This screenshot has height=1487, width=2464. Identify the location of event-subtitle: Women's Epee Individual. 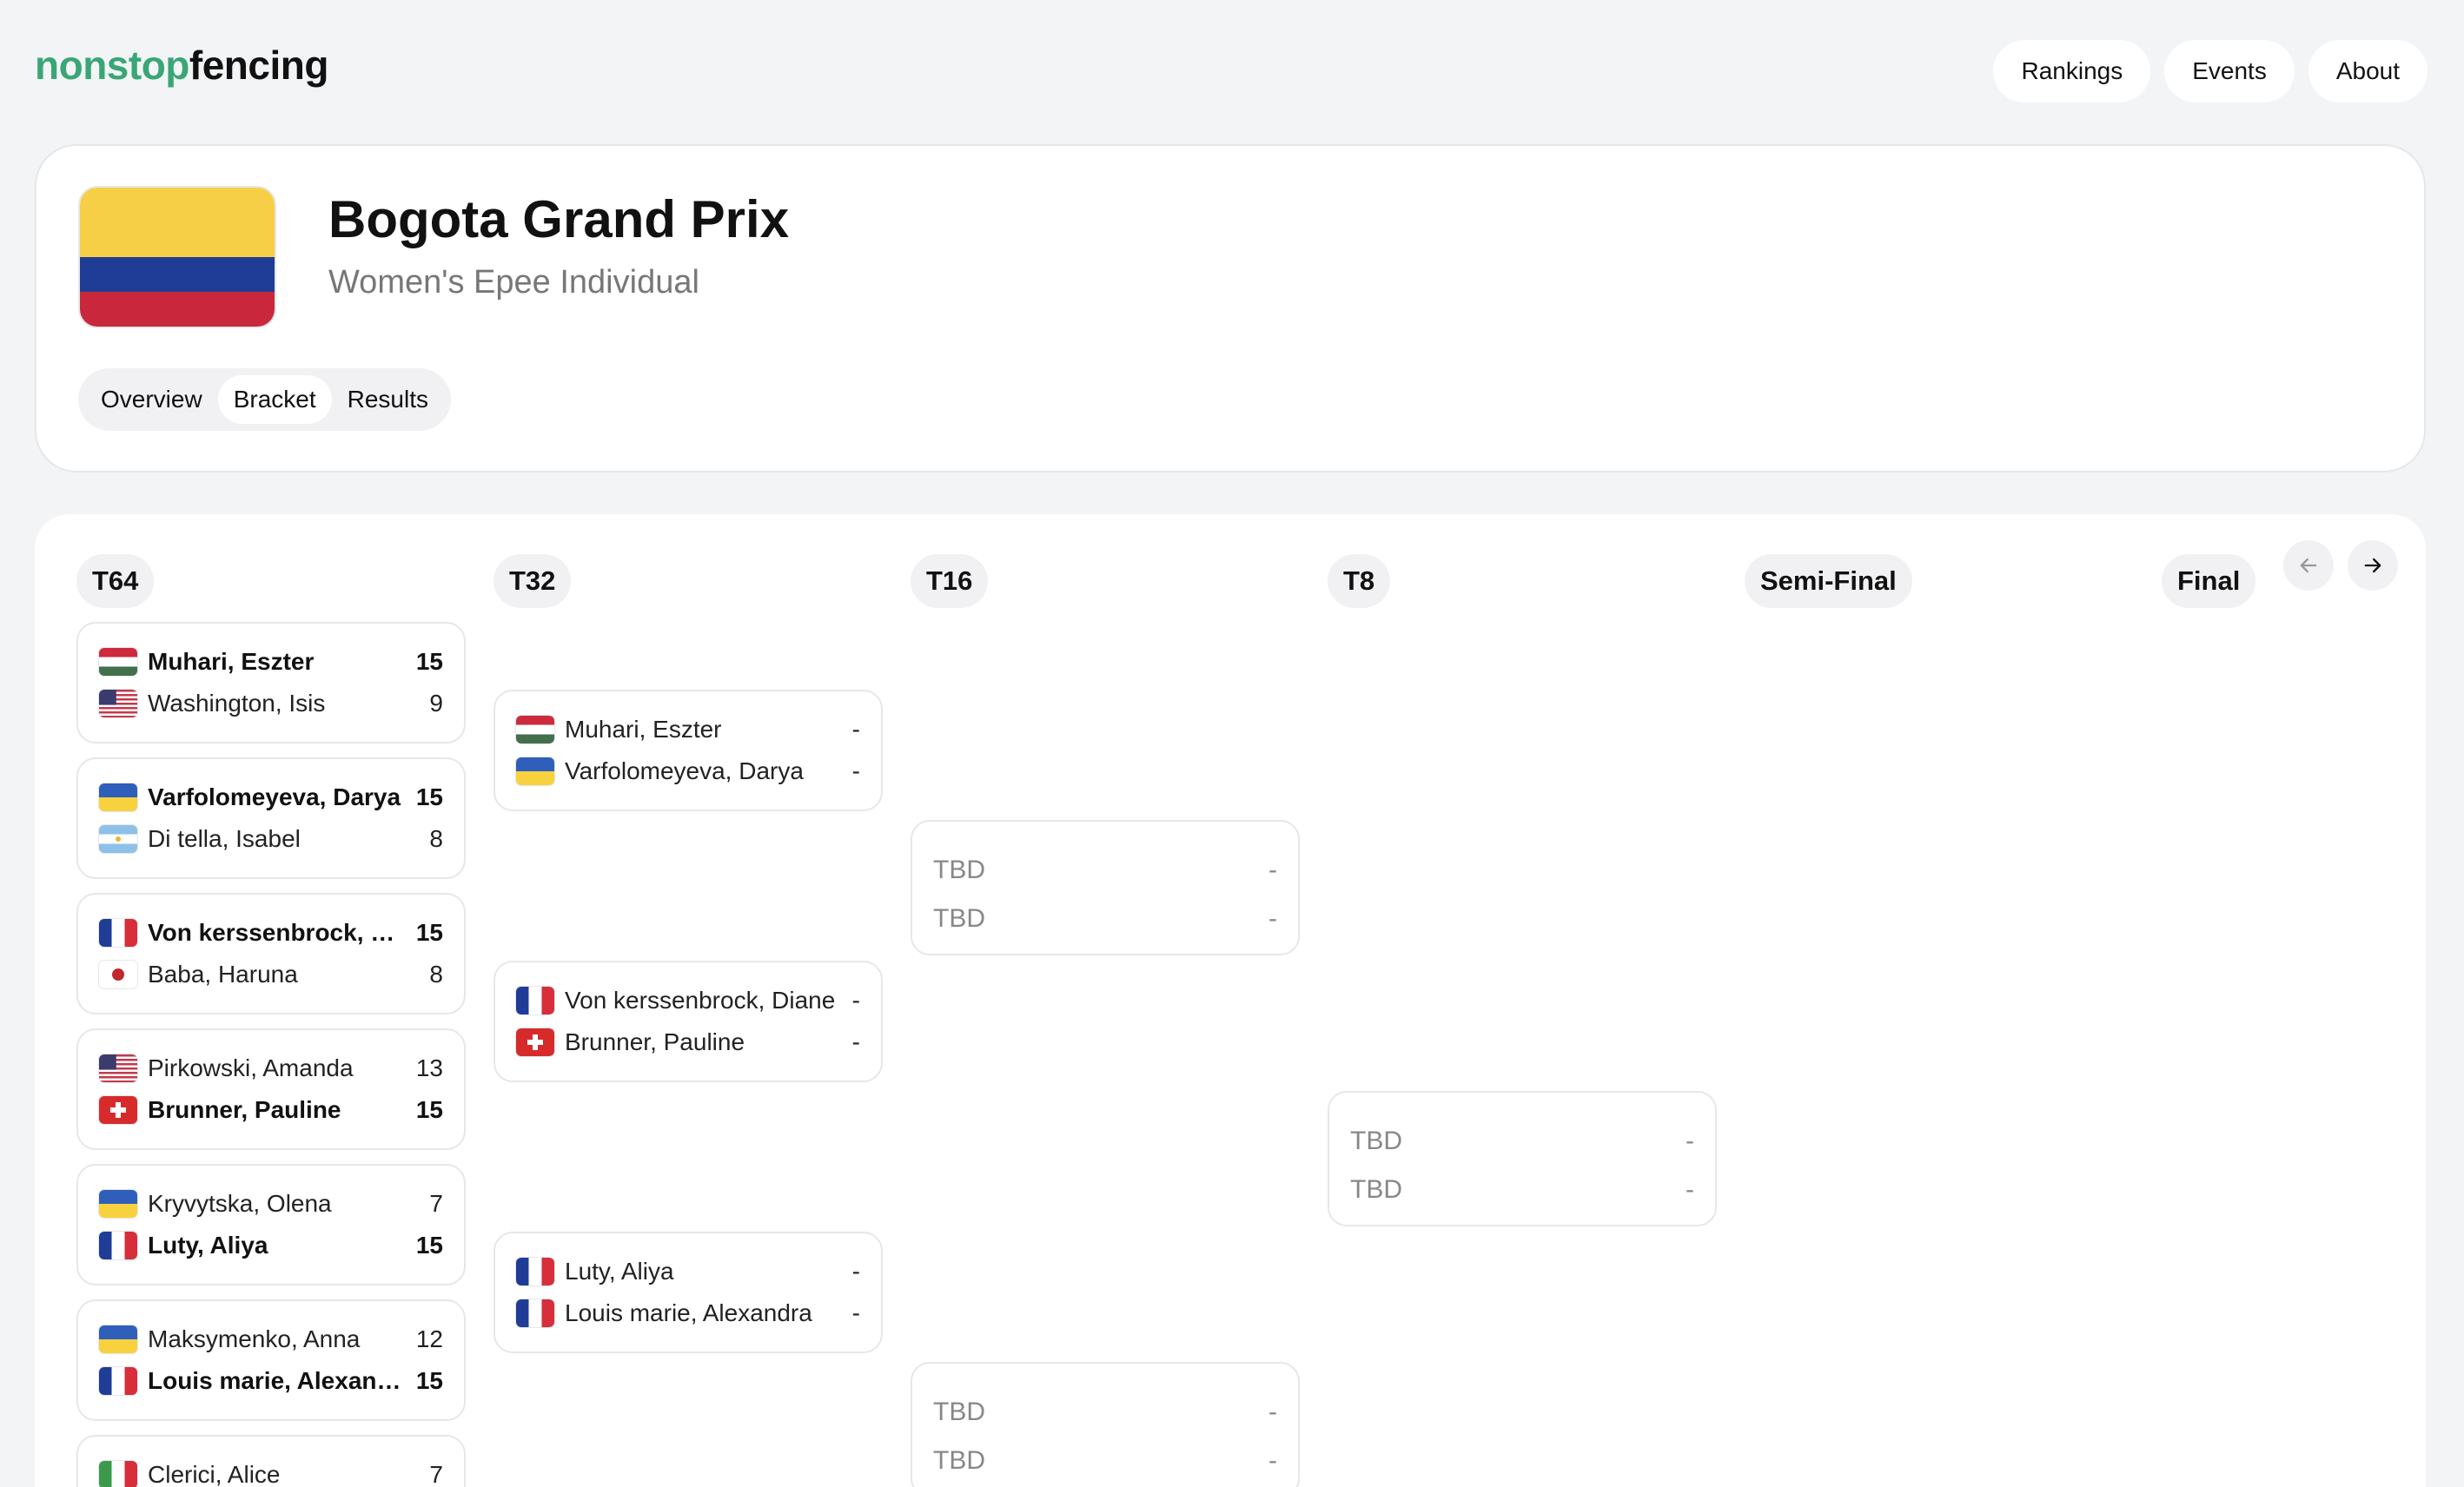
(513, 282).